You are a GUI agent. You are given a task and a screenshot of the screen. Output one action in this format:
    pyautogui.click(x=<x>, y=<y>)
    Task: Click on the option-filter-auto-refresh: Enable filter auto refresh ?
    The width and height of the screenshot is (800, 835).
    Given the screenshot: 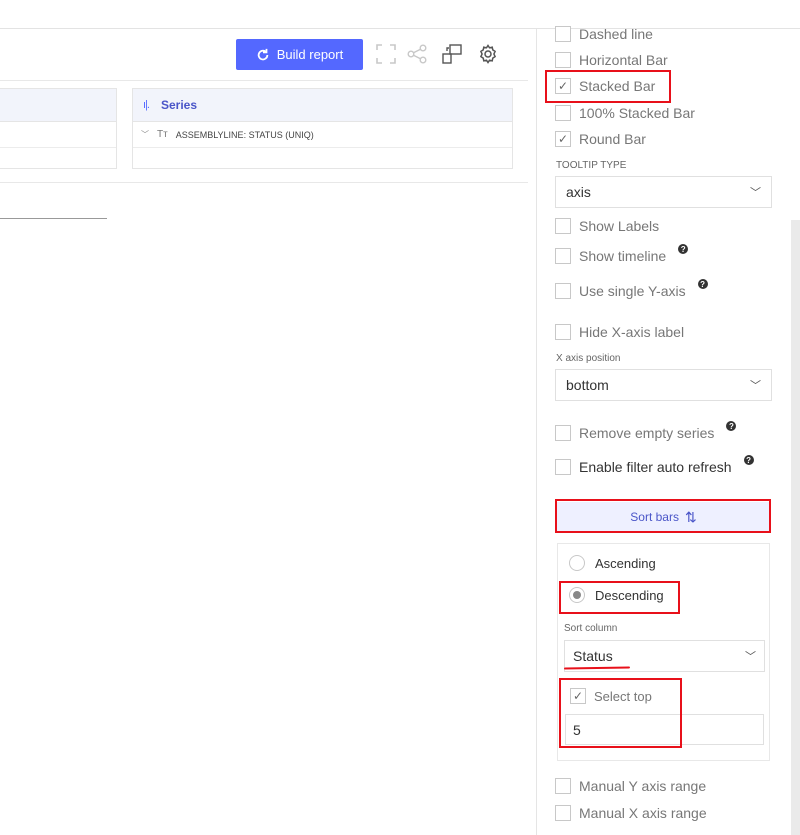 What is the action you would take?
    pyautogui.click(x=654, y=465)
    